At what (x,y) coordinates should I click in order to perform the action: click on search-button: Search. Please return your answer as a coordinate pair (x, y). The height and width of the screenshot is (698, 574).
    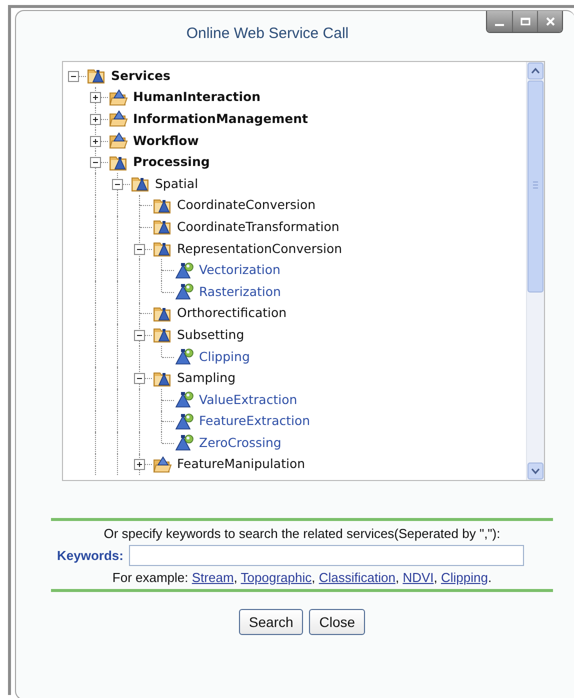
    Looking at the image, I should click on (271, 622).